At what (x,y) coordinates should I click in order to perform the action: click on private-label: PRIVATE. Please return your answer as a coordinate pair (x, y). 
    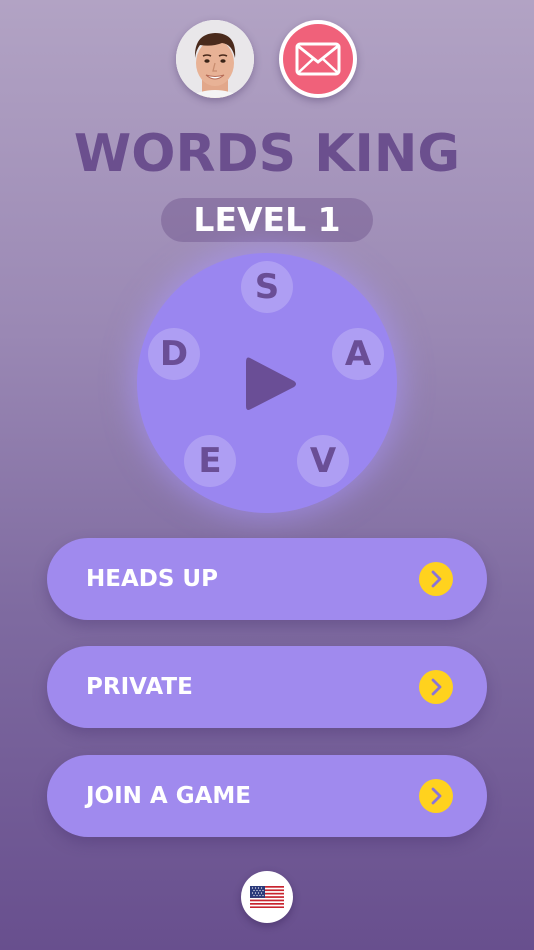
    Looking at the image, I should click on (139, 687).